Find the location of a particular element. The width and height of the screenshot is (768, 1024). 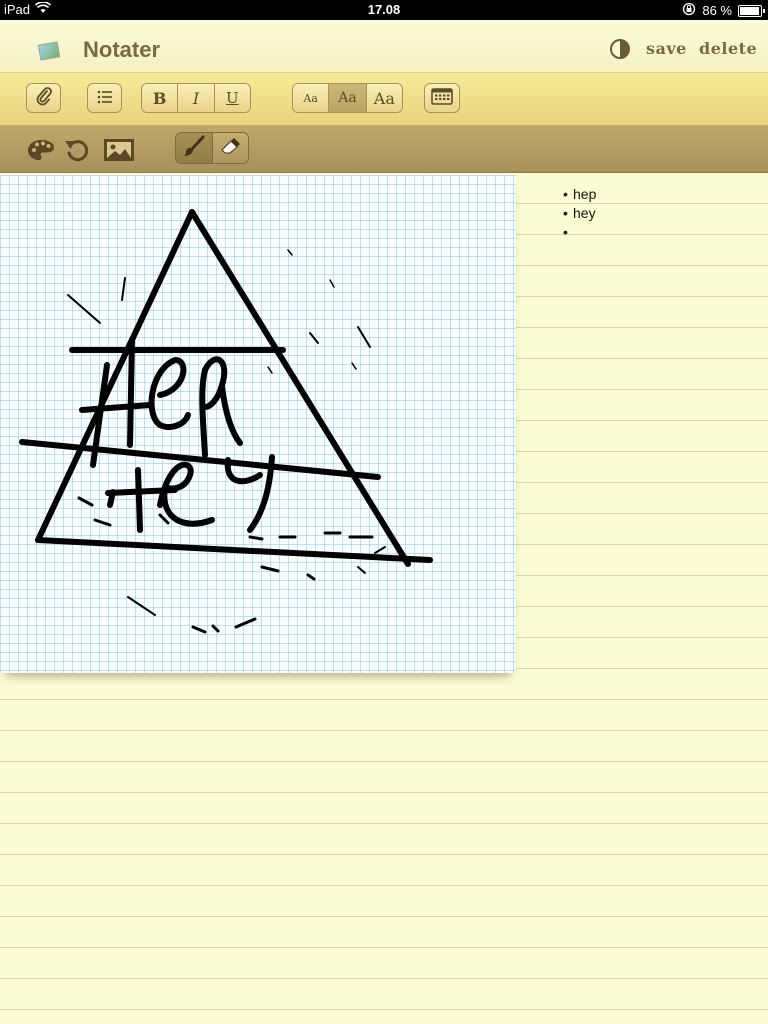

status-time: 17.08 is located at coordinates (384, 9).